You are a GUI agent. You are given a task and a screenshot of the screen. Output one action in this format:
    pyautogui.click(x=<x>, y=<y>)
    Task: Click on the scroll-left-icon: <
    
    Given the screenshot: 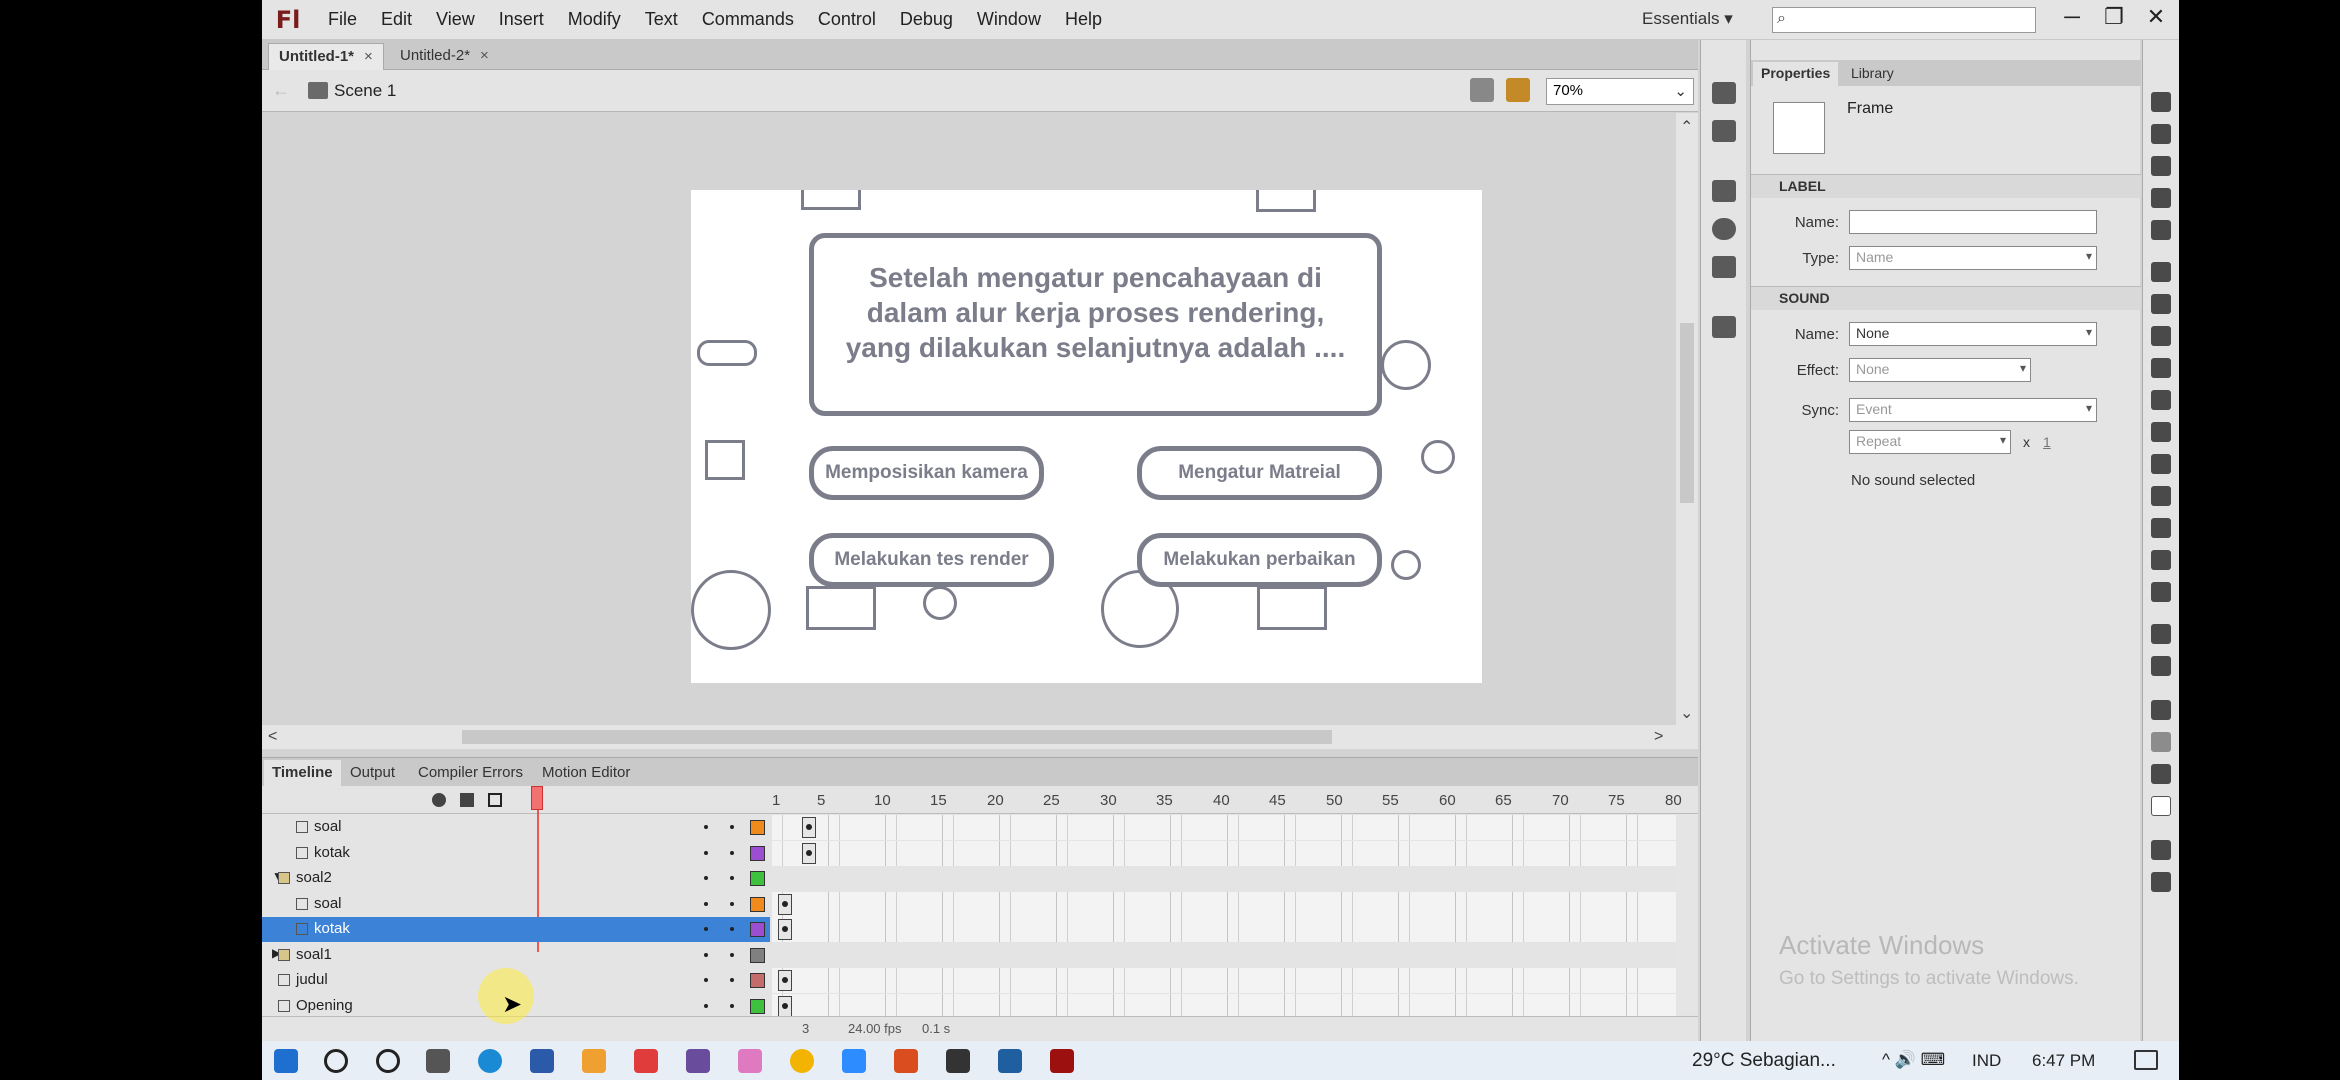 What is the action you would take?
    pyautogui.click(x=272, y=737)
    